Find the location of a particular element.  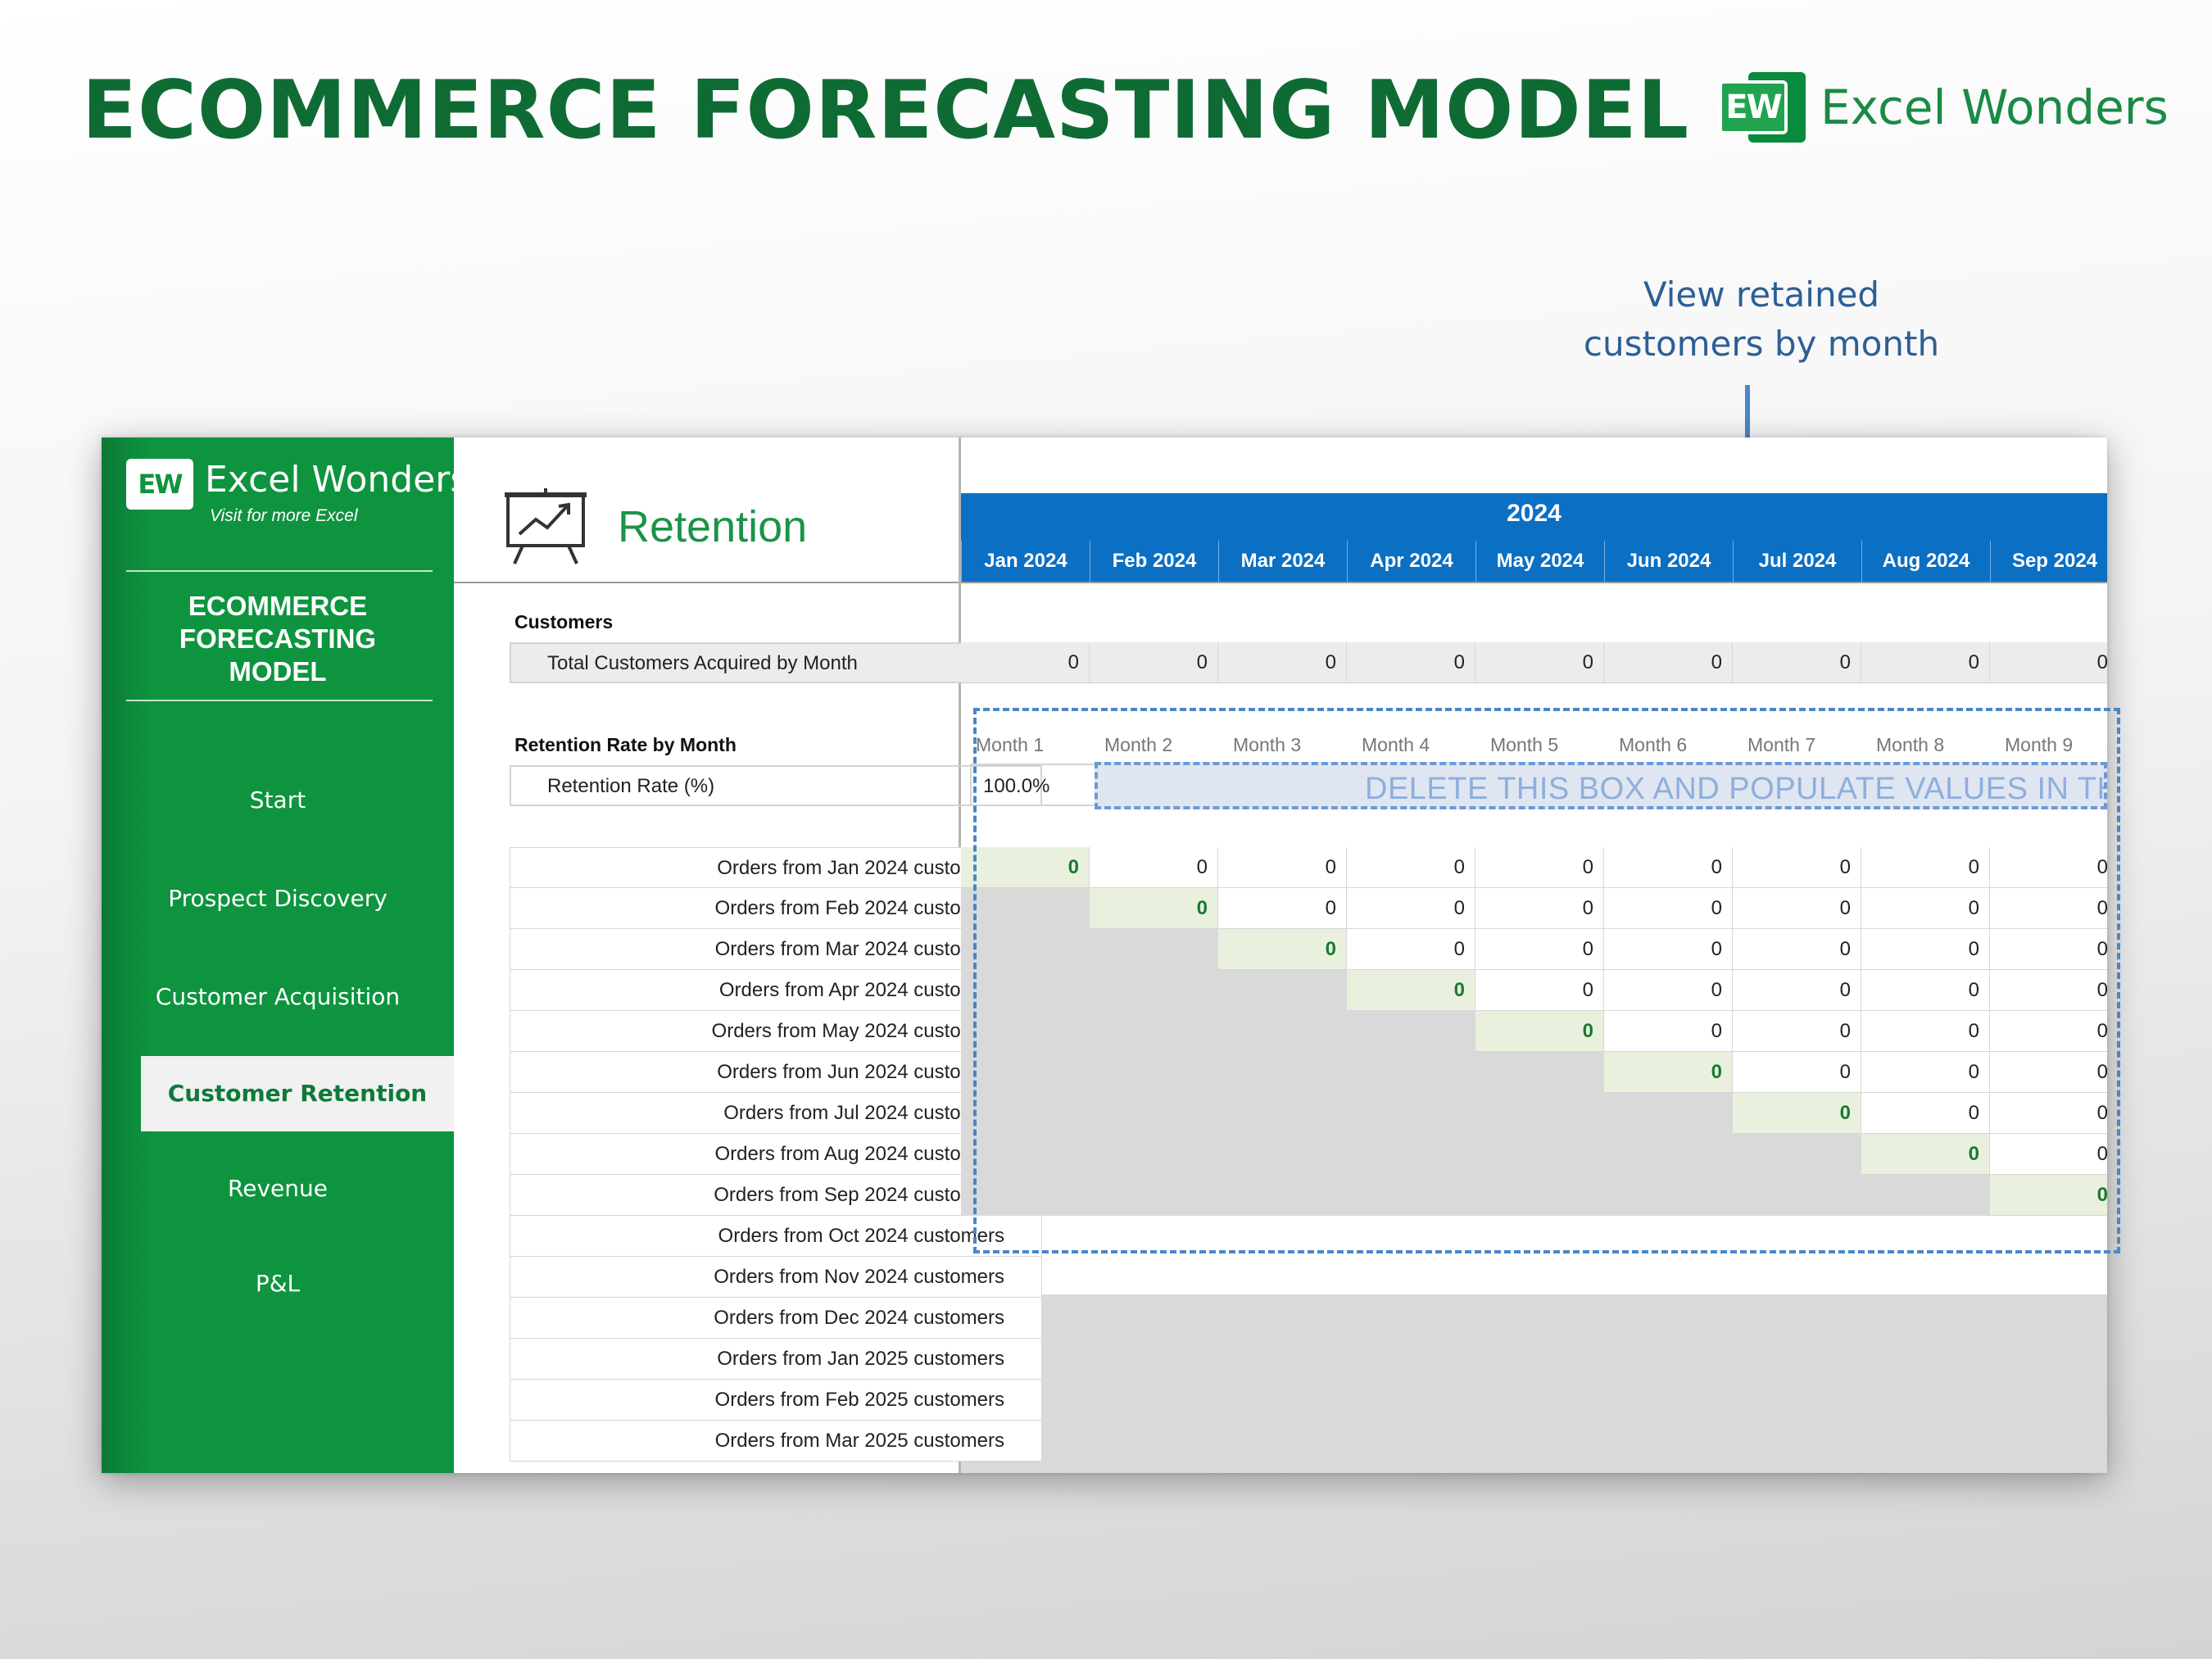

orders-row-label: Orders from Jan 2025 customers is located at coordinates (776, 1359).